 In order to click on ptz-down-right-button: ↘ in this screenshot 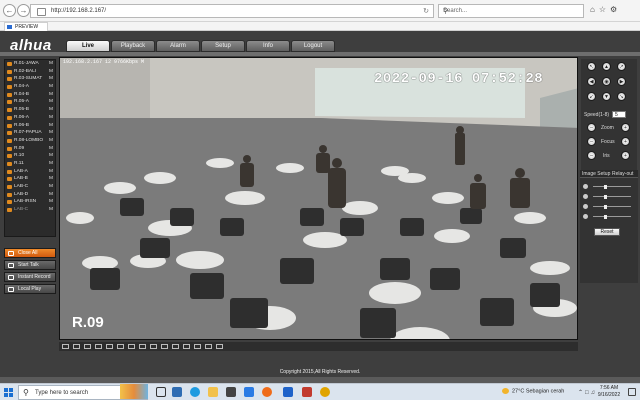, I will do `click(621, 96)`.